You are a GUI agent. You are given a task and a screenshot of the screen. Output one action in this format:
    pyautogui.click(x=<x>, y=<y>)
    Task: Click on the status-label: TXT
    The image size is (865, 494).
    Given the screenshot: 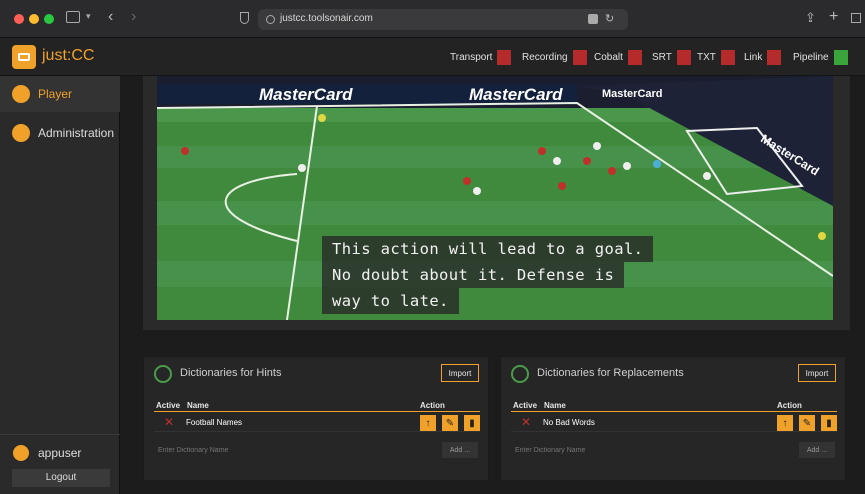 What is the action you would take?
    pyautogui.click(x=706, y=57)
    